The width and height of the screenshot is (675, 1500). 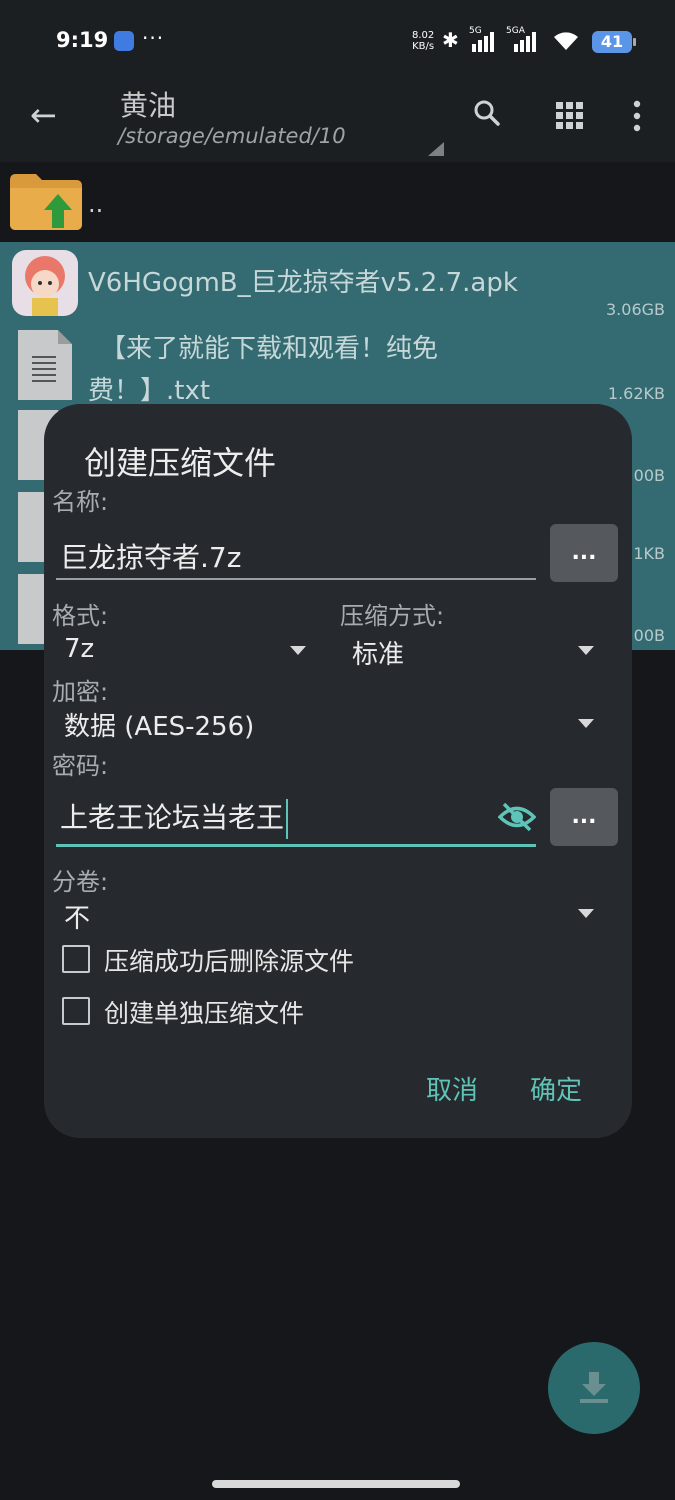 What do you see at coordinates (337, 202) in the screenshot?
I see `parent-directory-row: ..` at bounding box center [337, 202].